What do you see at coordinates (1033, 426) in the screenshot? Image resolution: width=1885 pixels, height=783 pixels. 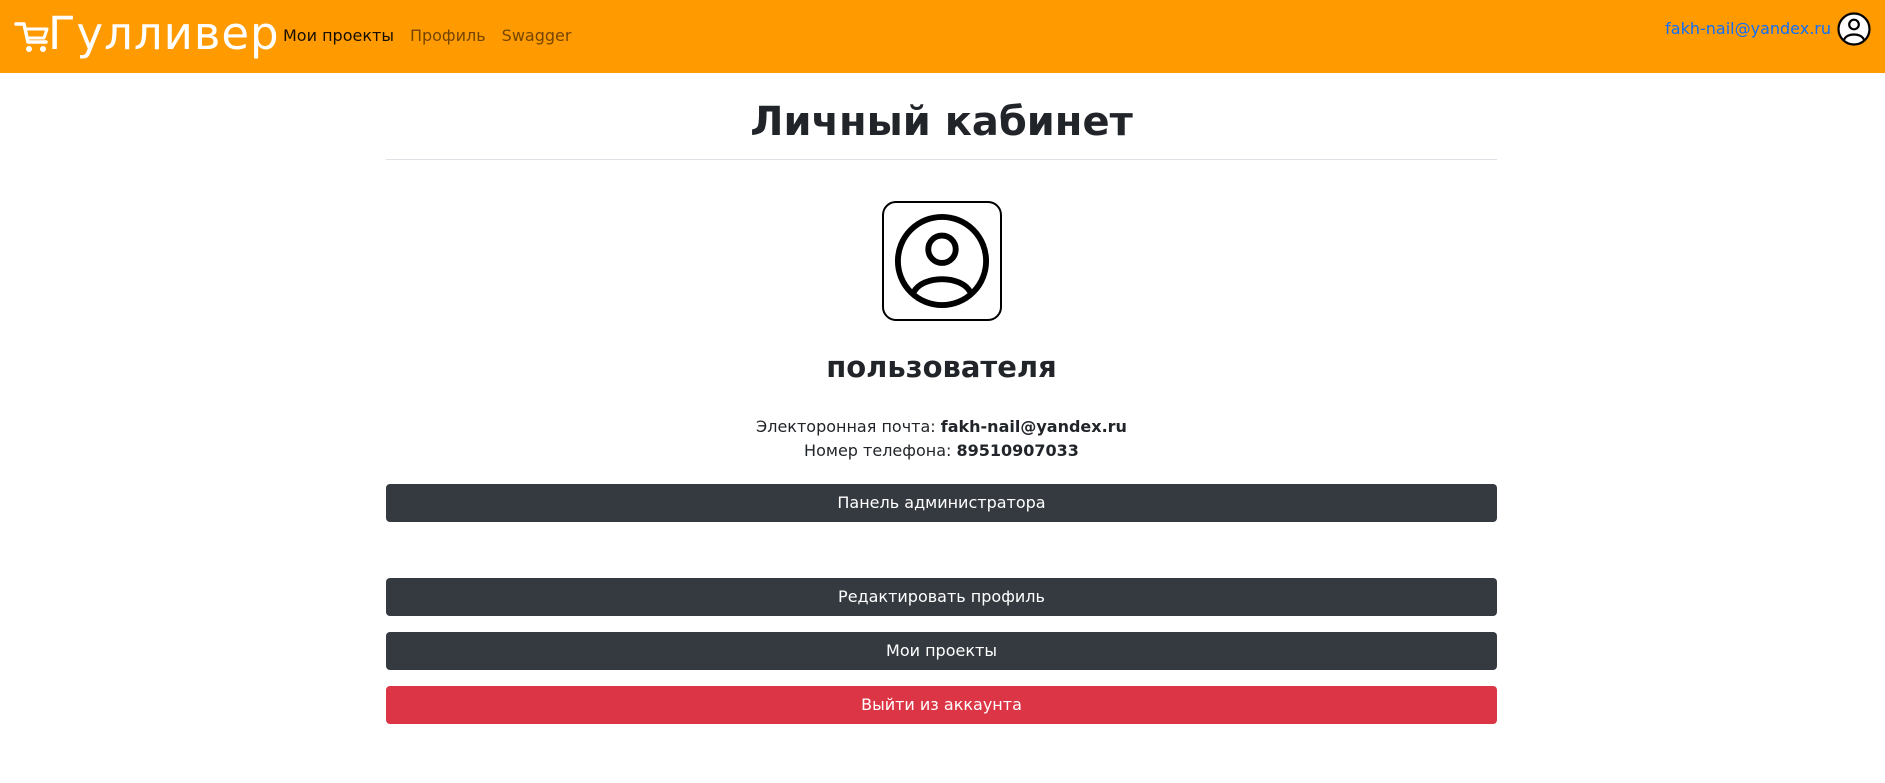 I see `email-value: fakh-nail@yandex.ru` at bounding box center [1033, 426].